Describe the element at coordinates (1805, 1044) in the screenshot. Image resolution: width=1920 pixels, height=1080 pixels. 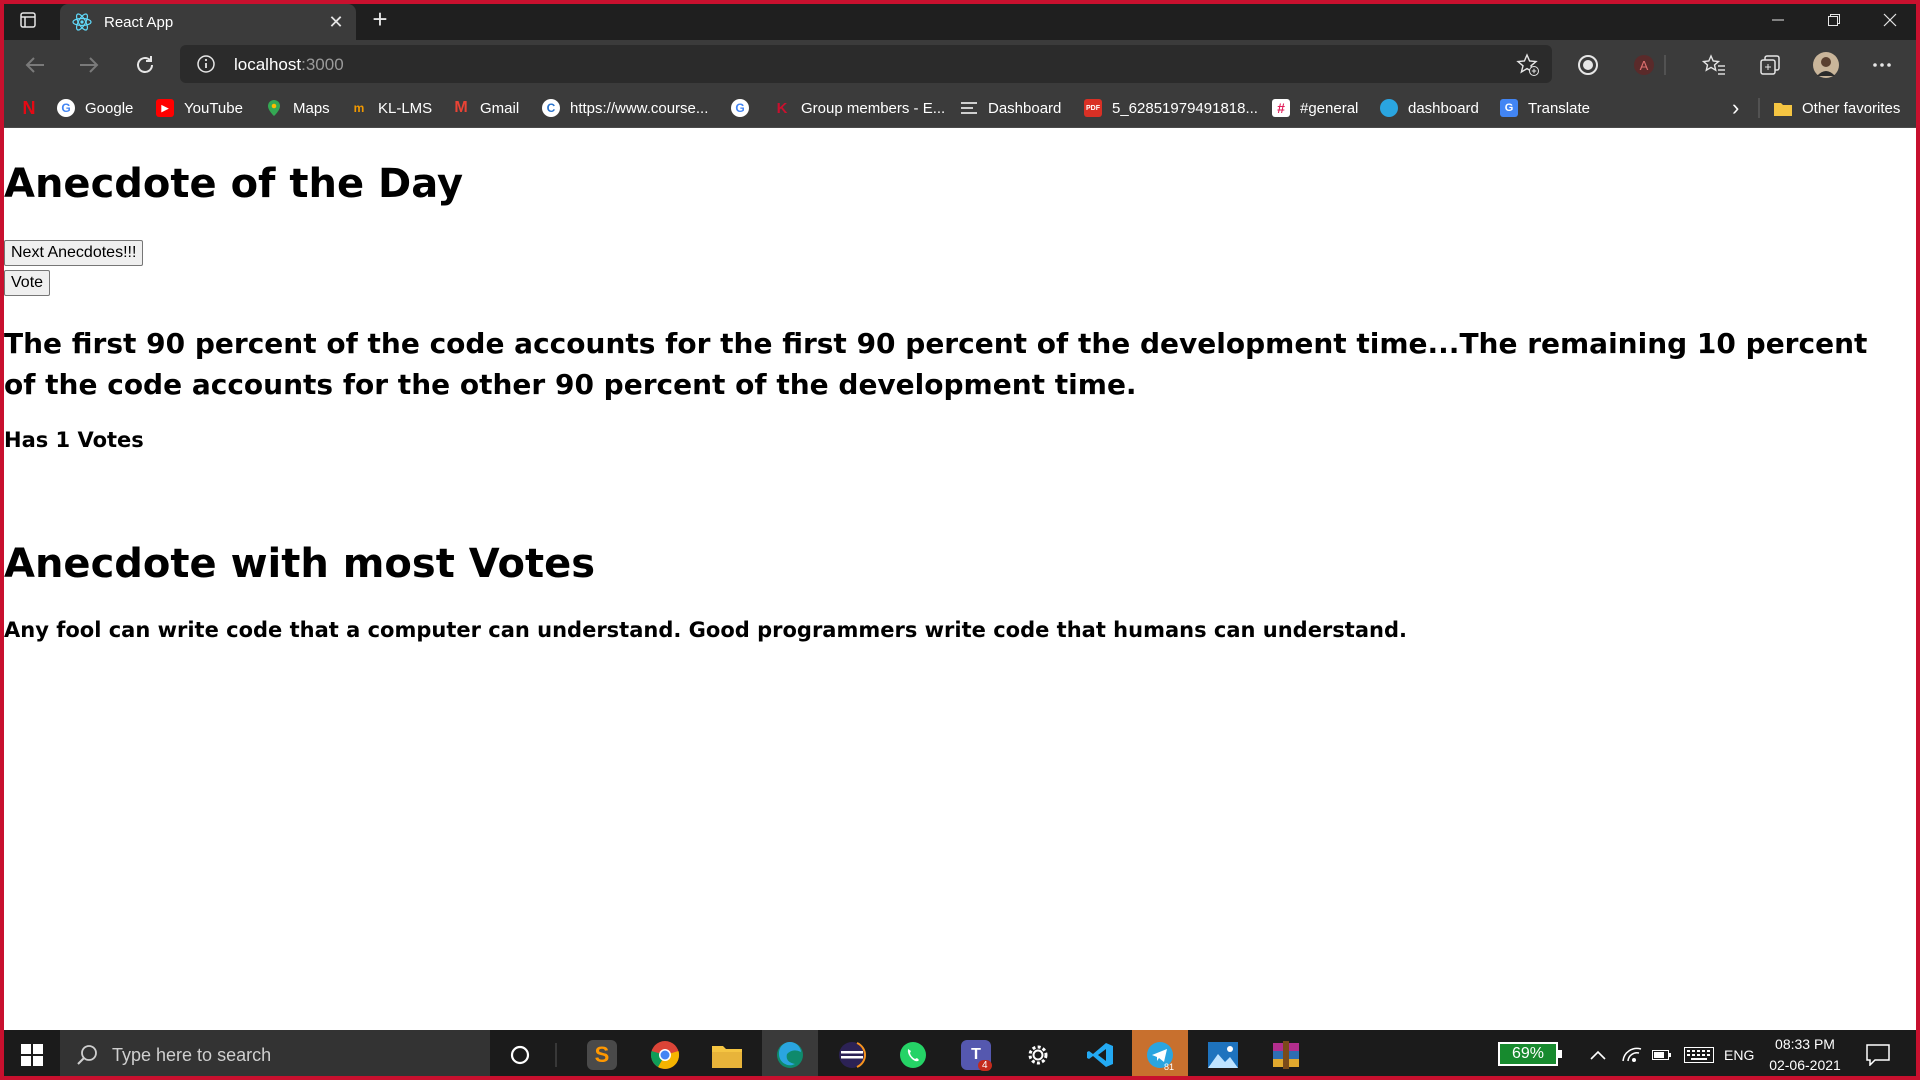
I see `clock-time: 08:33 PM` at that location.